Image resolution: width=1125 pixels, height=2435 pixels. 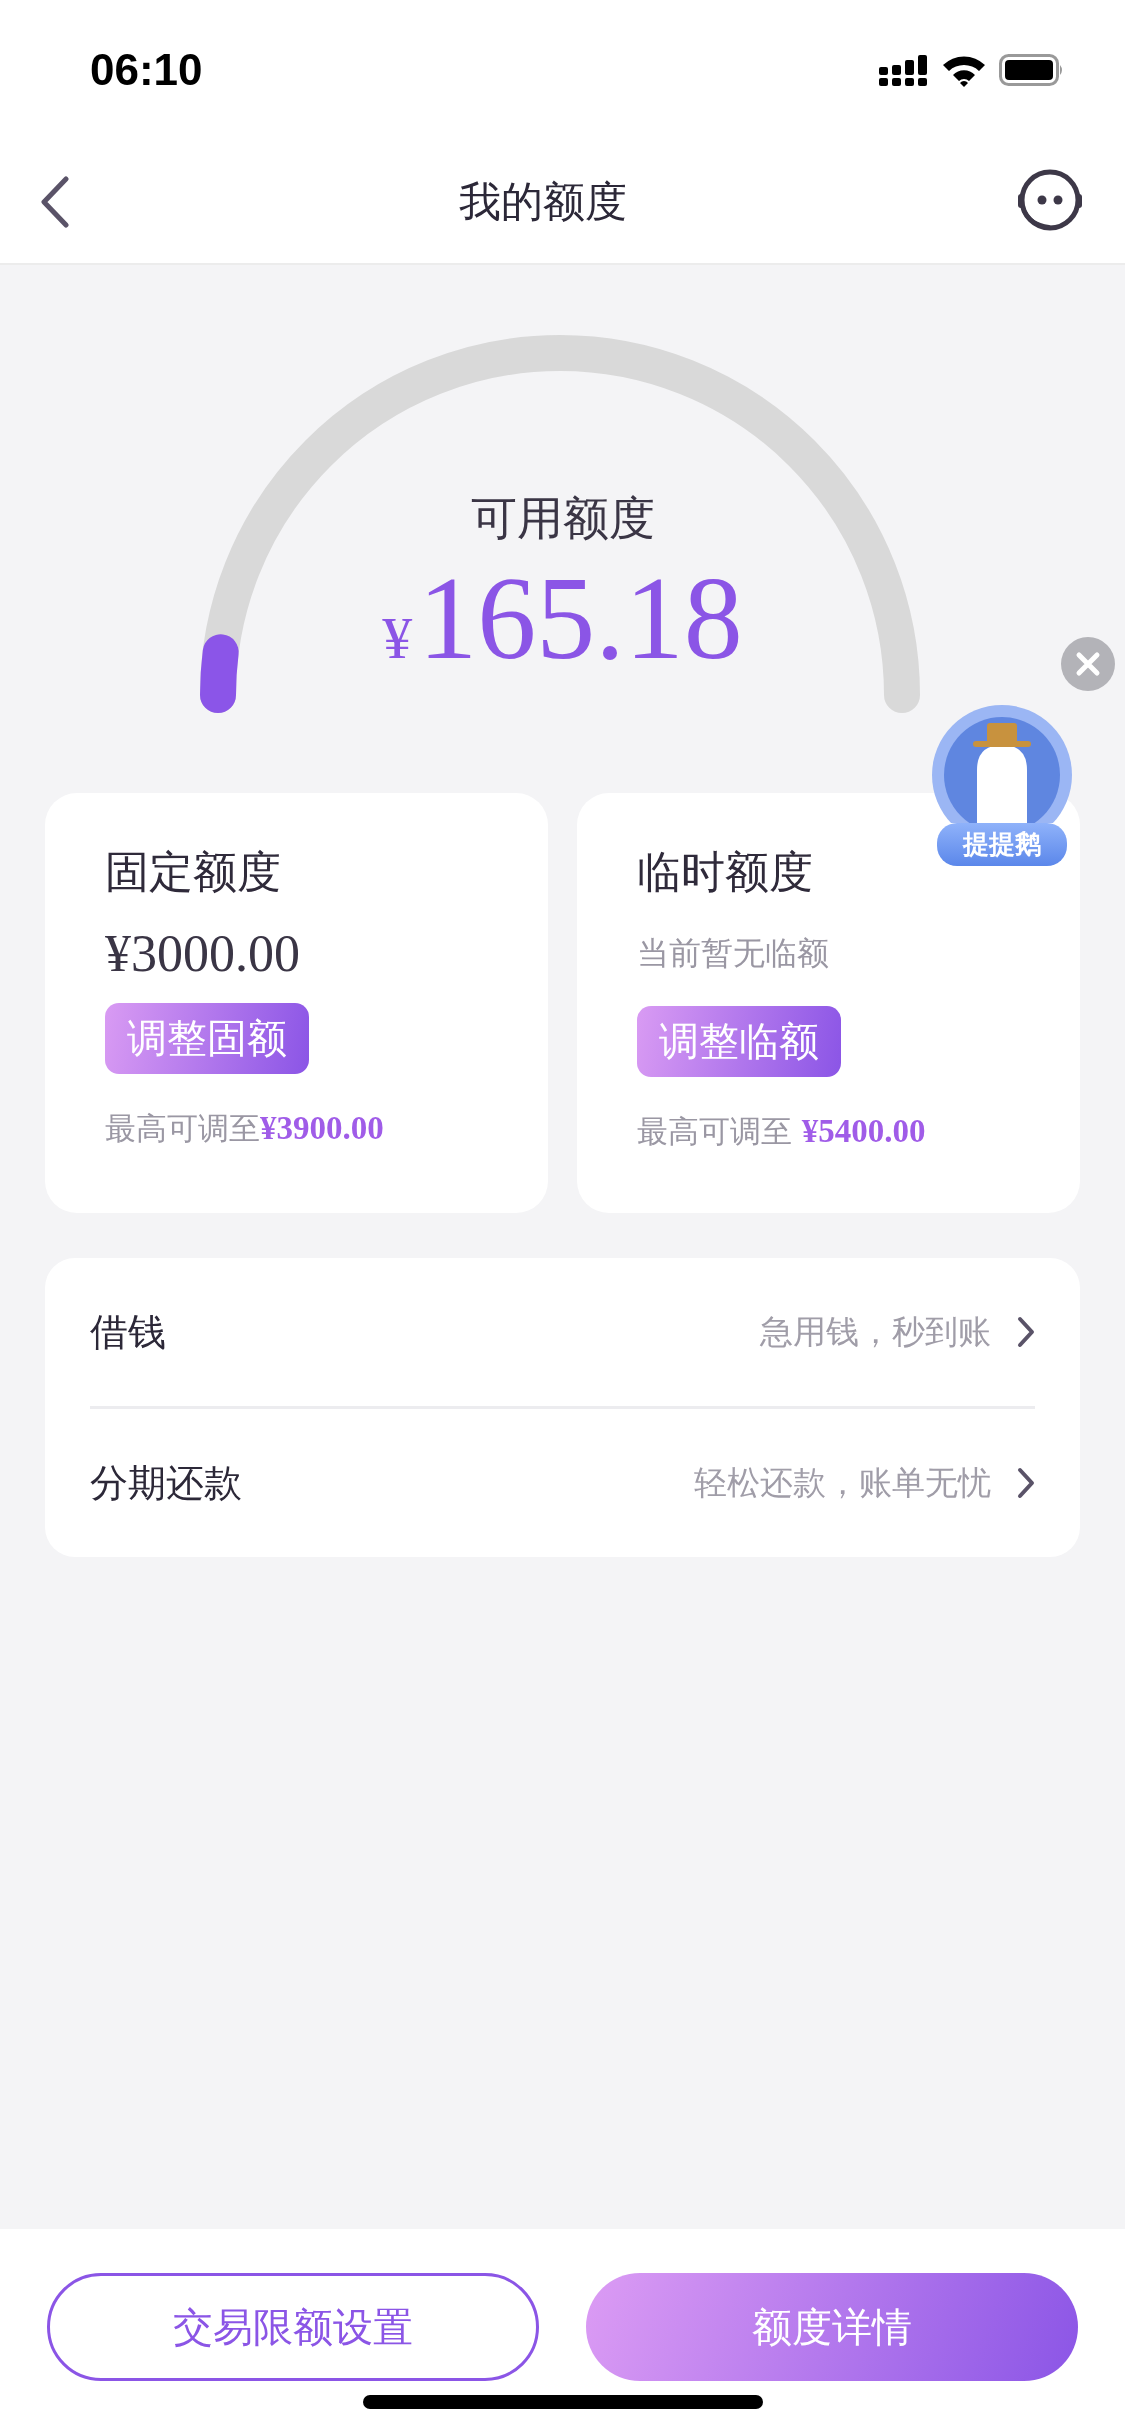 What do you see at coordinates (193, 872) in the screenshot?
I see `card-title: 固定额度` at bounding box center [193, 872].